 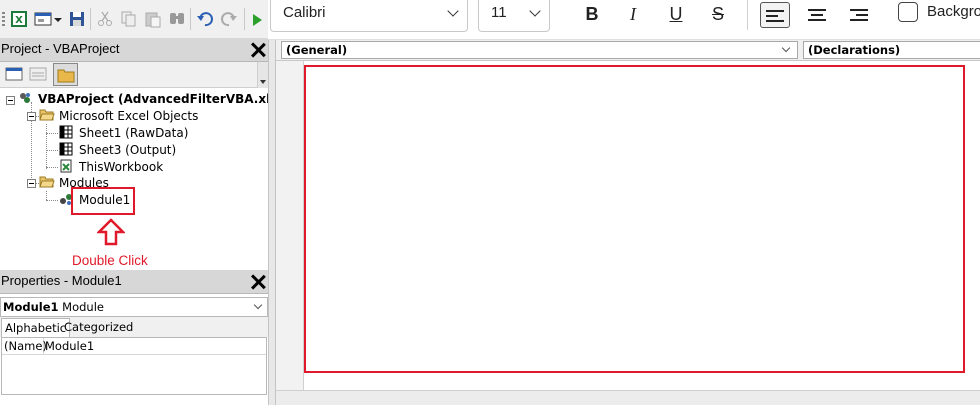 What do you see at coordinates (167, 99) in the screenshot?
I see `tree-item-label: VBAProject (AdvancedFilterVBA.xlsm)` at bounding box center [167, 99].